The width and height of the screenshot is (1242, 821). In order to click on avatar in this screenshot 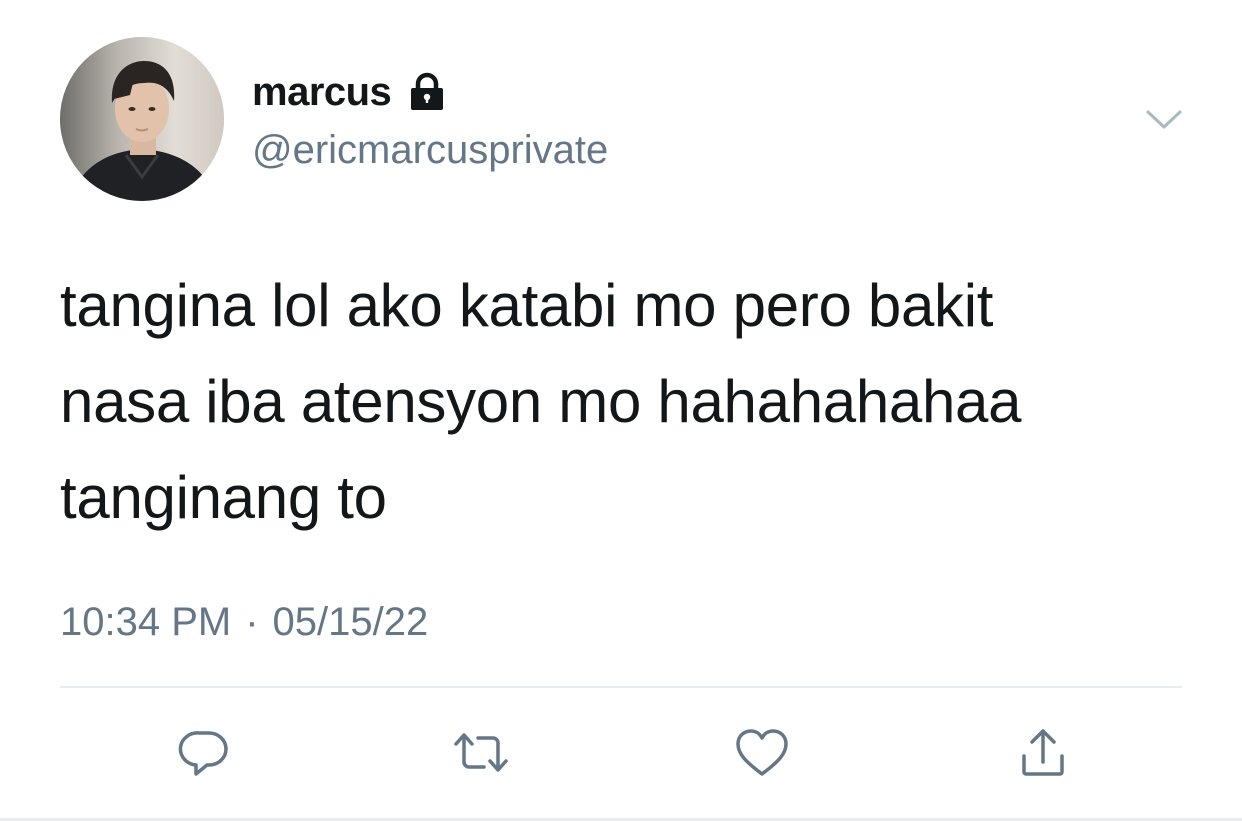, I will do `click(142, 119)`.